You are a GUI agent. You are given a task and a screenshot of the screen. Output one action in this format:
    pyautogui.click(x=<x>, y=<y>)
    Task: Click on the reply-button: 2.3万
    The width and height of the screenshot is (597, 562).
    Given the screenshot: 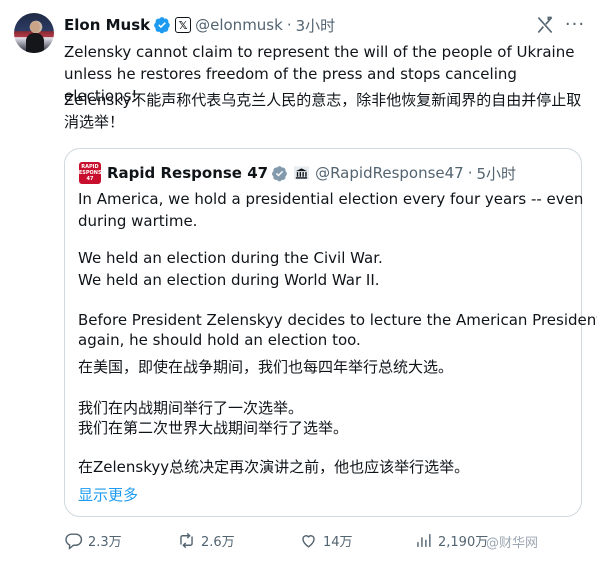 What is the action you would take?
    pyautogui.click(x=93, y=540)
    